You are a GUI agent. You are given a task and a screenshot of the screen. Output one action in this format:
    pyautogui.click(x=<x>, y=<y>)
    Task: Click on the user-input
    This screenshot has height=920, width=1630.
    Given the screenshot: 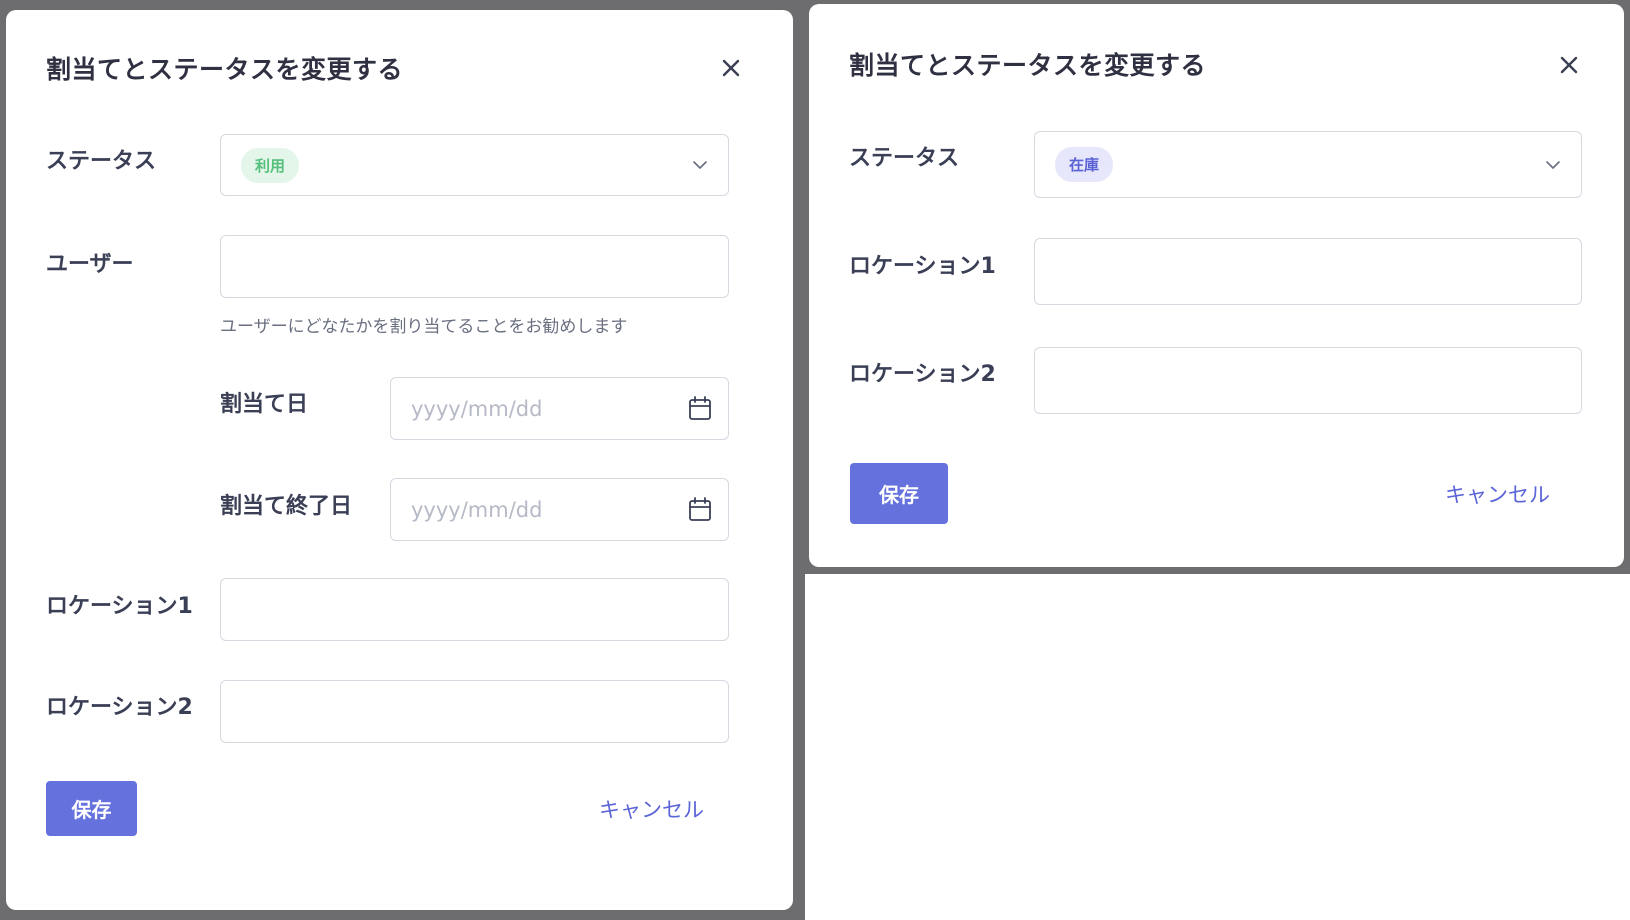 What is the action you would take?
    pyautogui.click(x=474, y=266)
    